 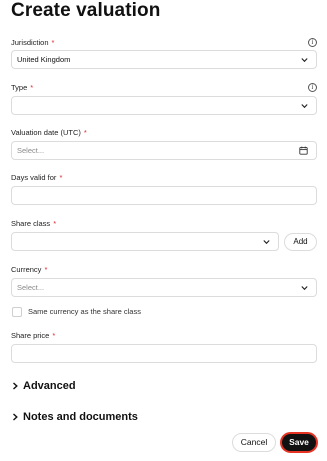 What do you see at coordinates (30, 335) in the screenshot?
I see `share-price-label-text: Share price` at bounding box center [30, 335].